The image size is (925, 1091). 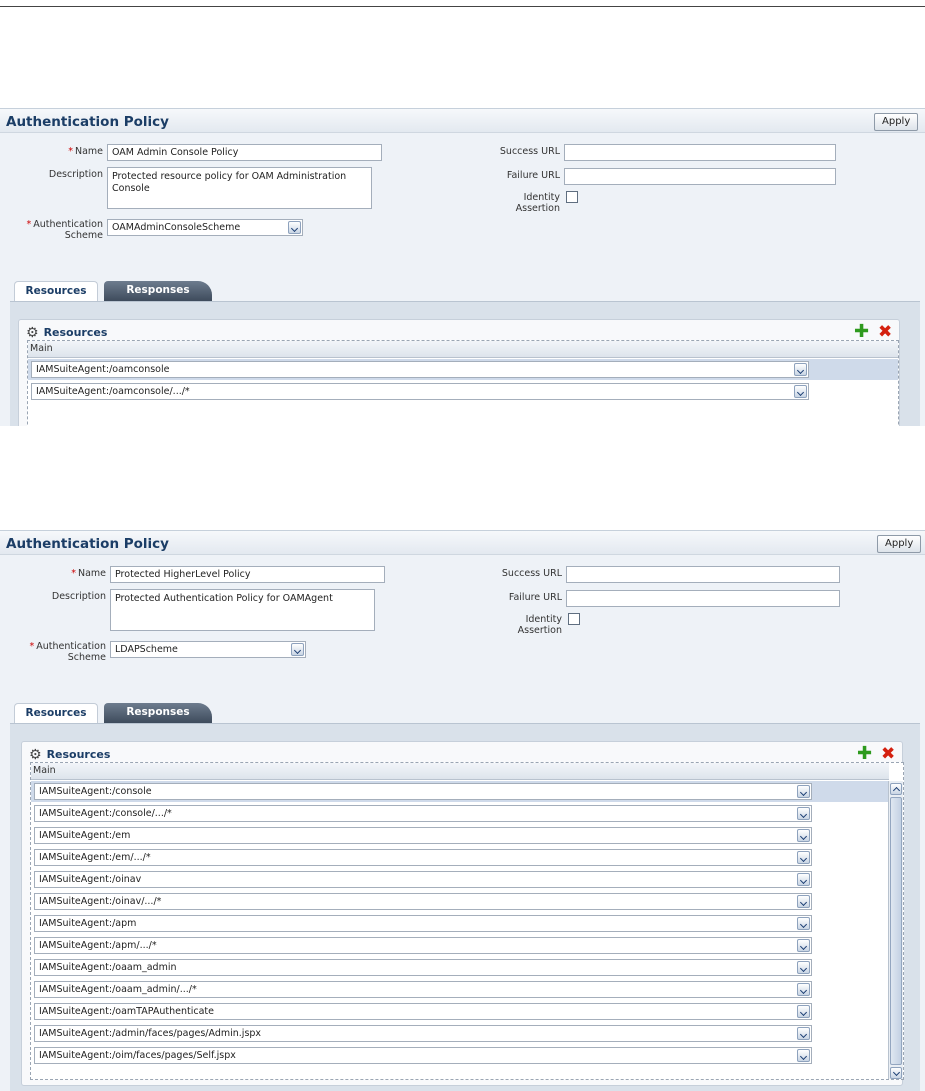 I want to click on resource-select: IAMSuiteAgent:/em, so click(x=423, y=835).